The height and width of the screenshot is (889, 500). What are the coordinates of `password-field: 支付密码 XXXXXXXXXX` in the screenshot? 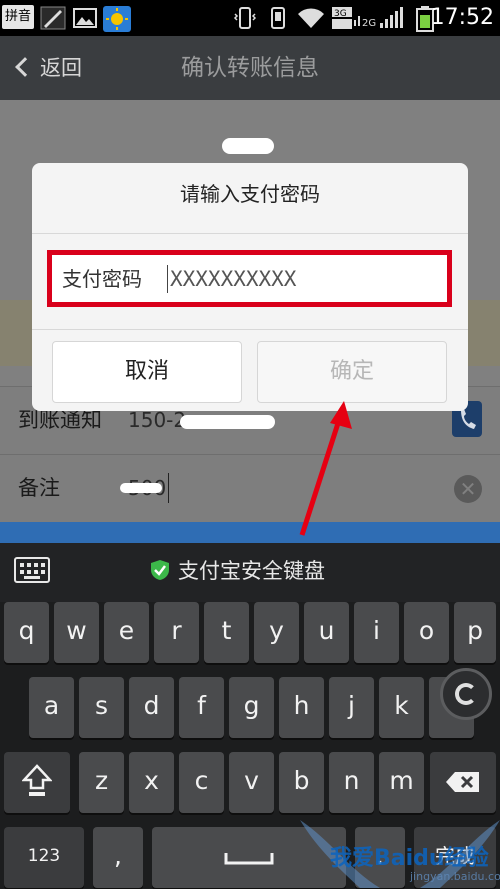 It's located at (249, 278).